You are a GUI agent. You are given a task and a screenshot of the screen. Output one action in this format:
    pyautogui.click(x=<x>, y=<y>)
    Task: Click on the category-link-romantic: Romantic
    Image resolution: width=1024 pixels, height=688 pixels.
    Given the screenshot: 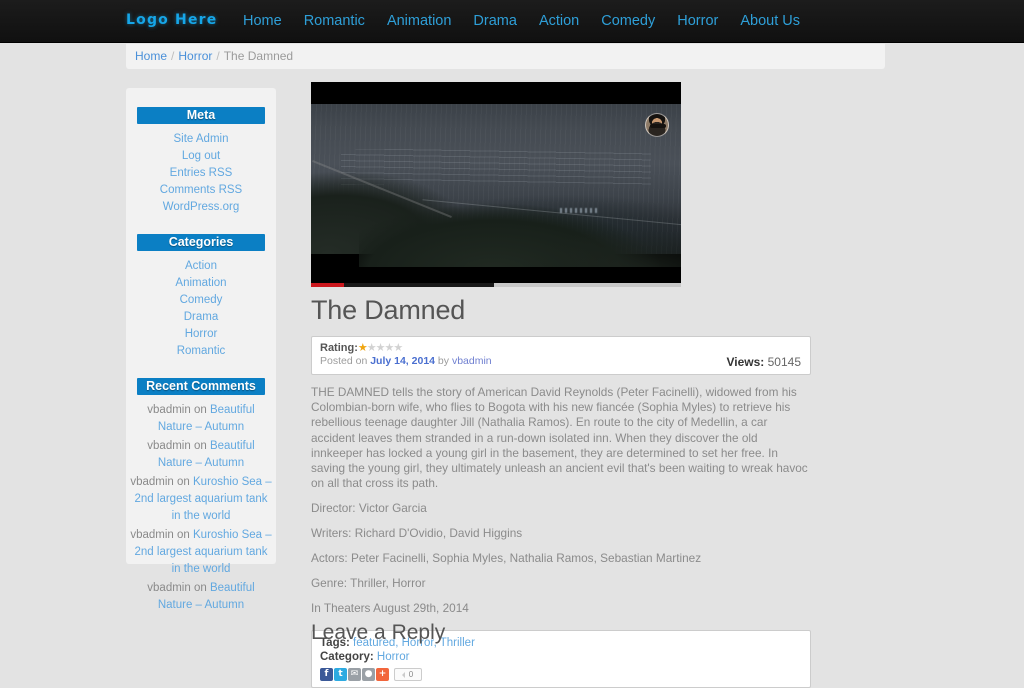 What is the action you would take?
    pyautogui.click(x=201, y=351)
    